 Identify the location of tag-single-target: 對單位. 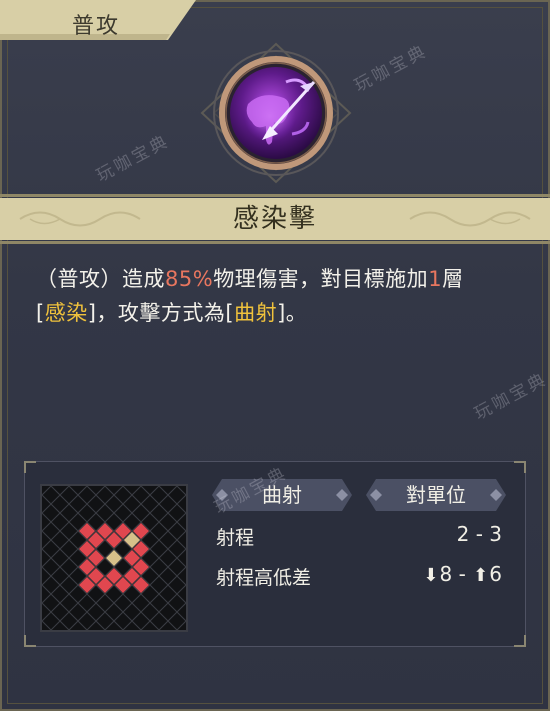
(436, 495).